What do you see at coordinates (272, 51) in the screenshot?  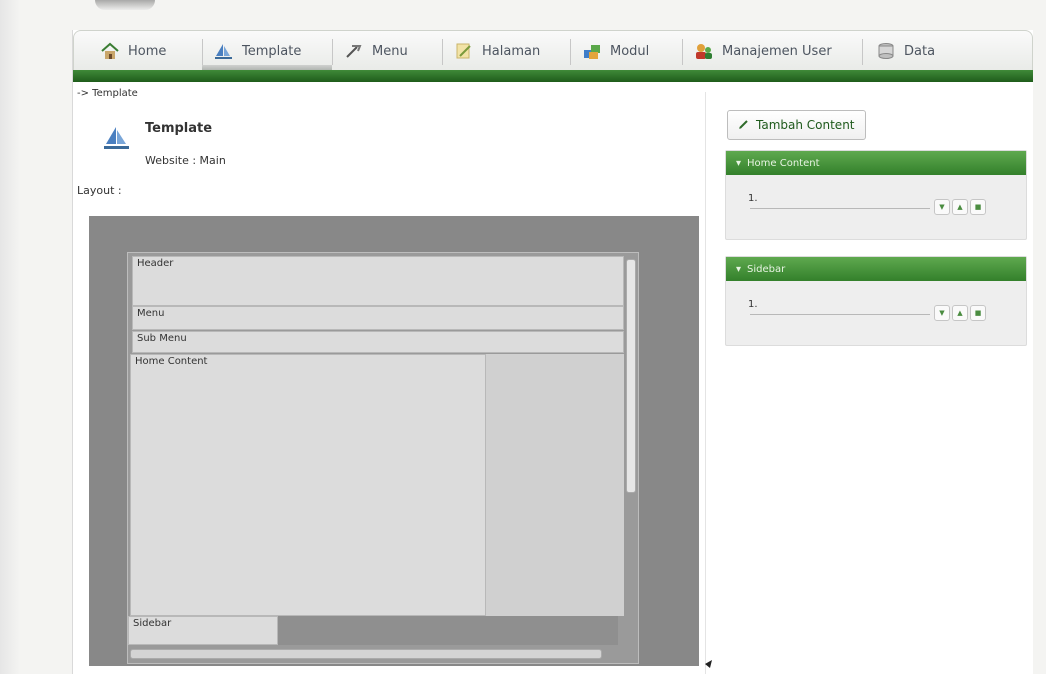 I see `nav-label-template: Template` at bounding box center [272, 51].